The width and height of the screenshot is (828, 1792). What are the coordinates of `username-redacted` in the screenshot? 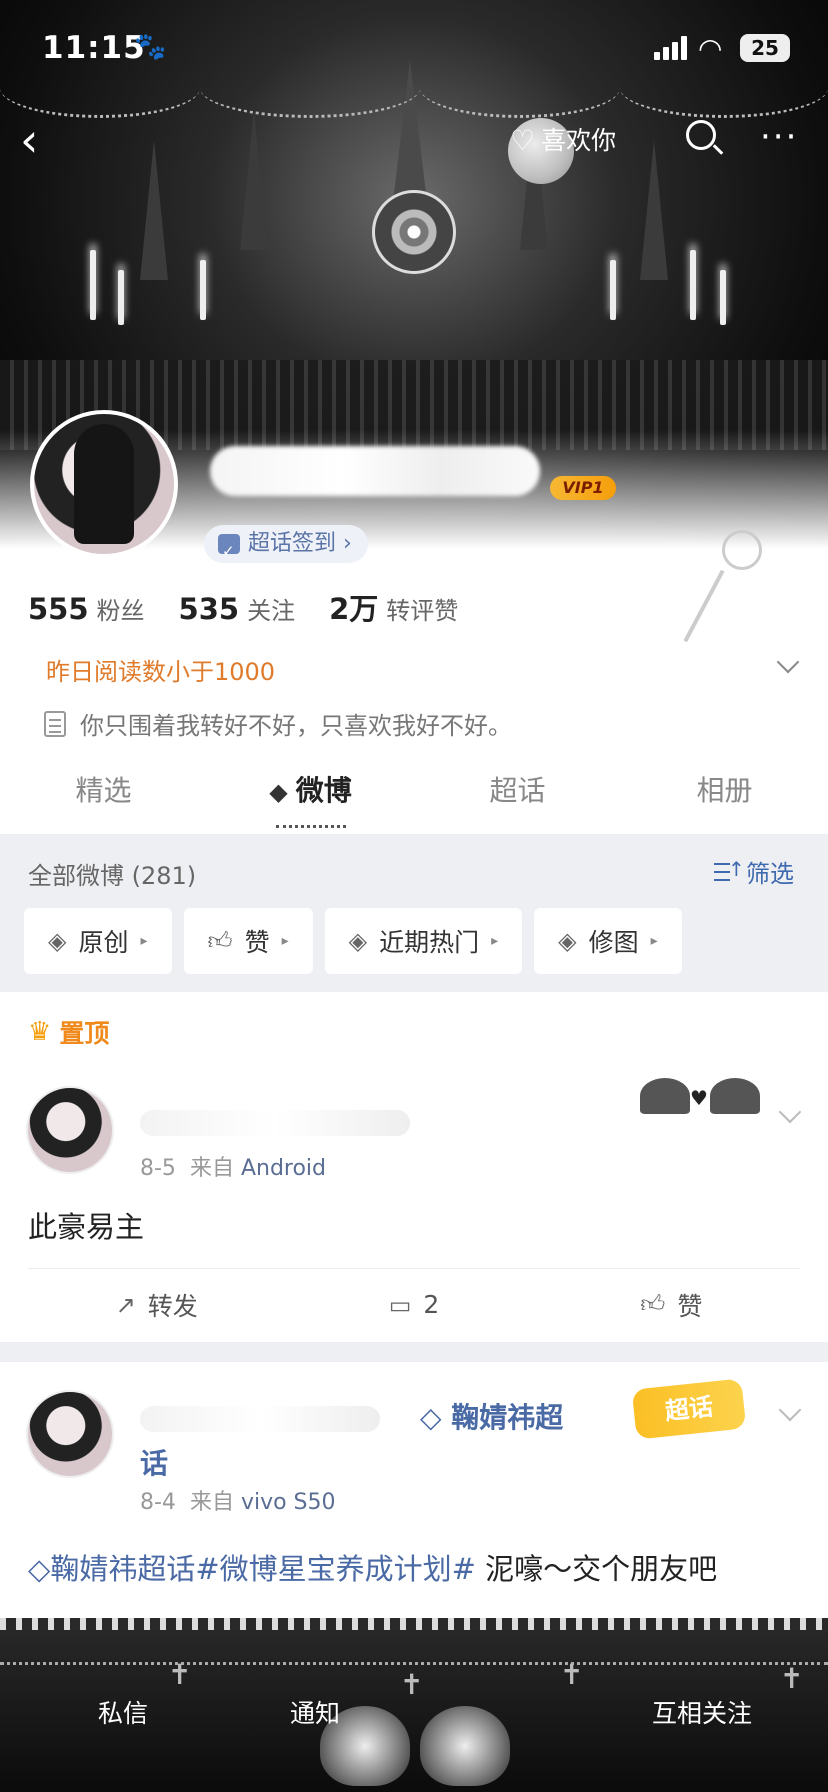 It's located at (375, 471).